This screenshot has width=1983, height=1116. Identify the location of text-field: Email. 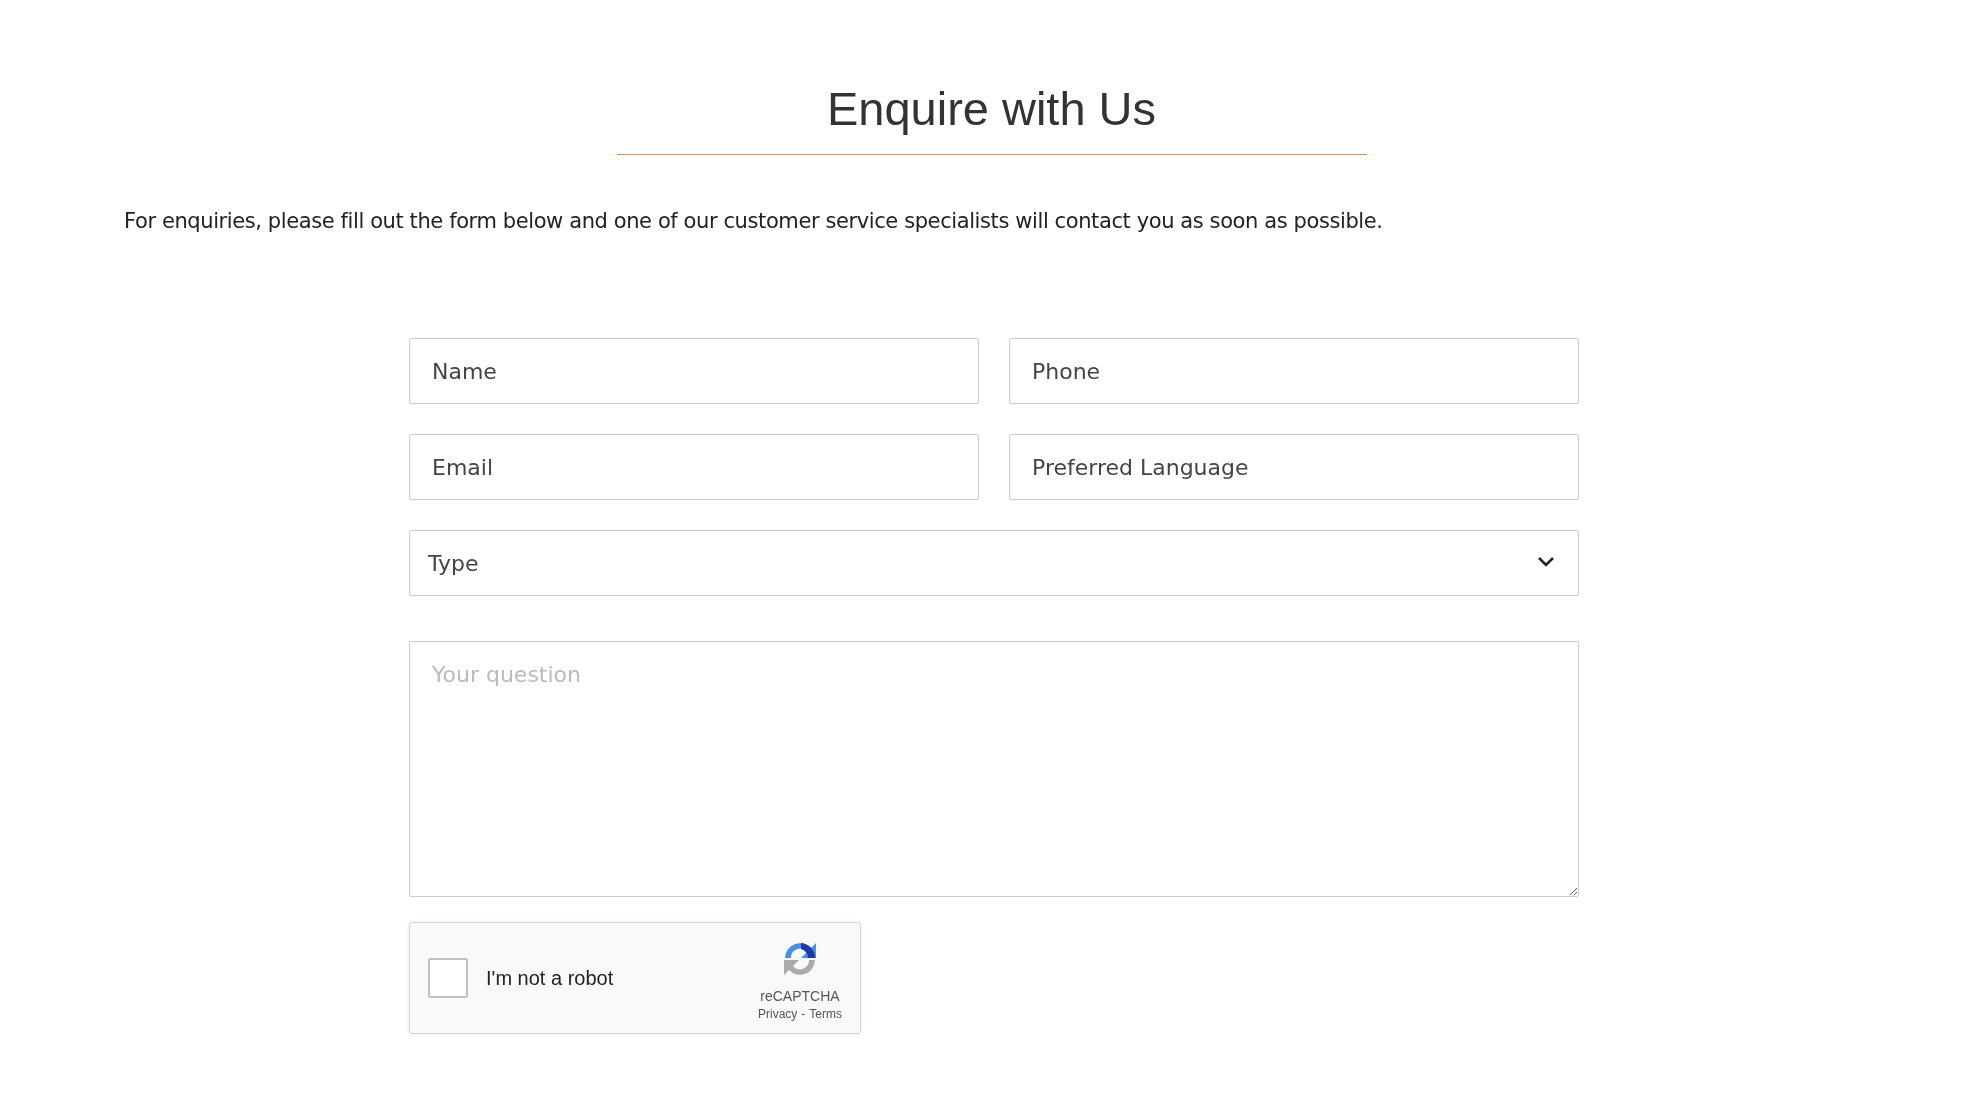
(694, 467).